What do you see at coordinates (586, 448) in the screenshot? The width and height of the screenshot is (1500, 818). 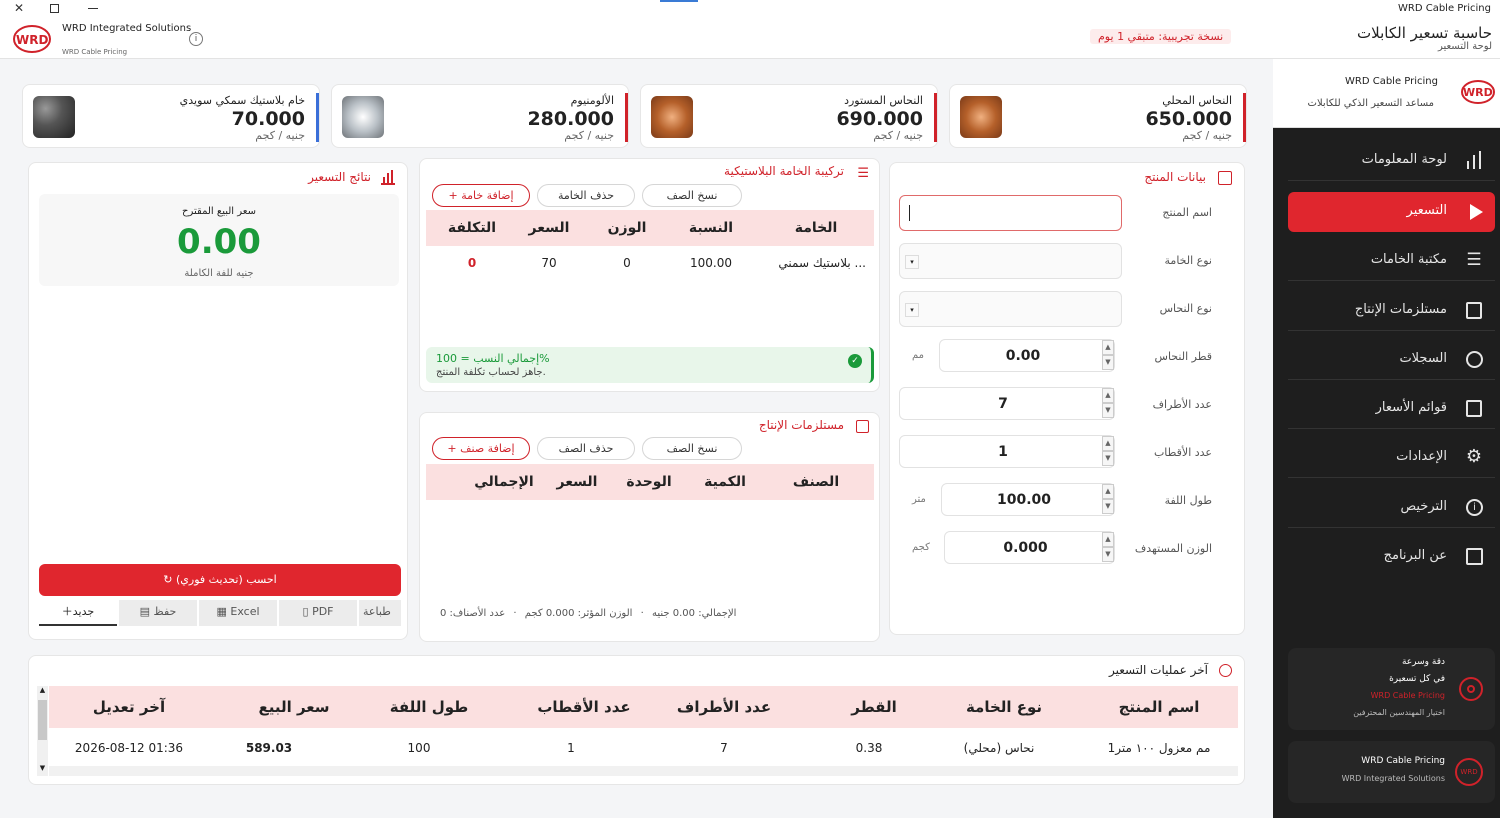 I see `delete-row-button: حذف الصف` at bounding box center [586, 448].